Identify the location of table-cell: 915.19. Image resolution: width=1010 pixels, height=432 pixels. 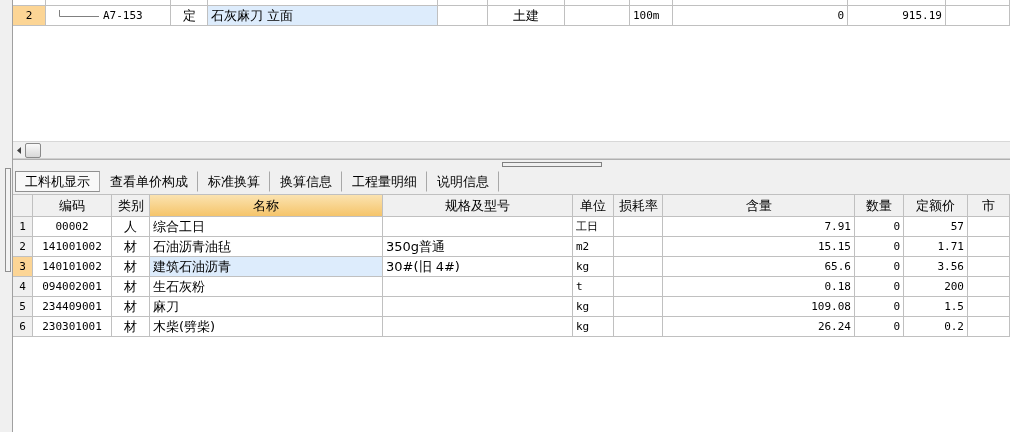
(897, 15).